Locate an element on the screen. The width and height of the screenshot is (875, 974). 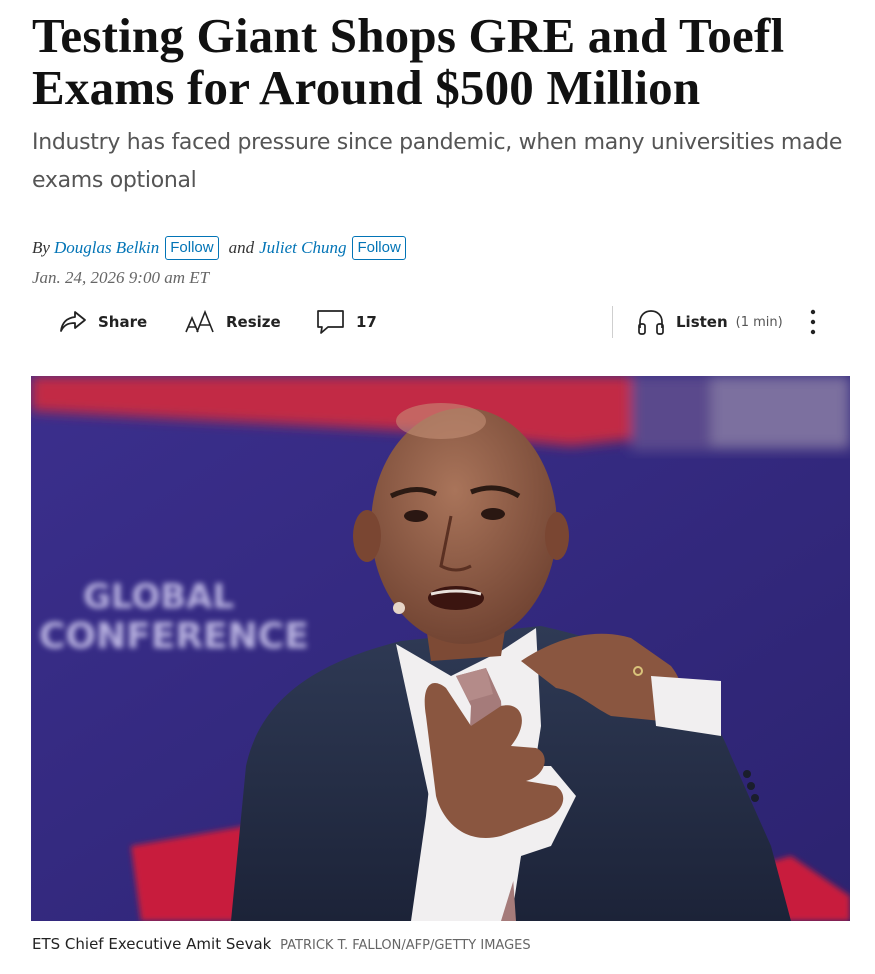
follow-button-juliet-chung: Follow is located at coordinates (379, 248).